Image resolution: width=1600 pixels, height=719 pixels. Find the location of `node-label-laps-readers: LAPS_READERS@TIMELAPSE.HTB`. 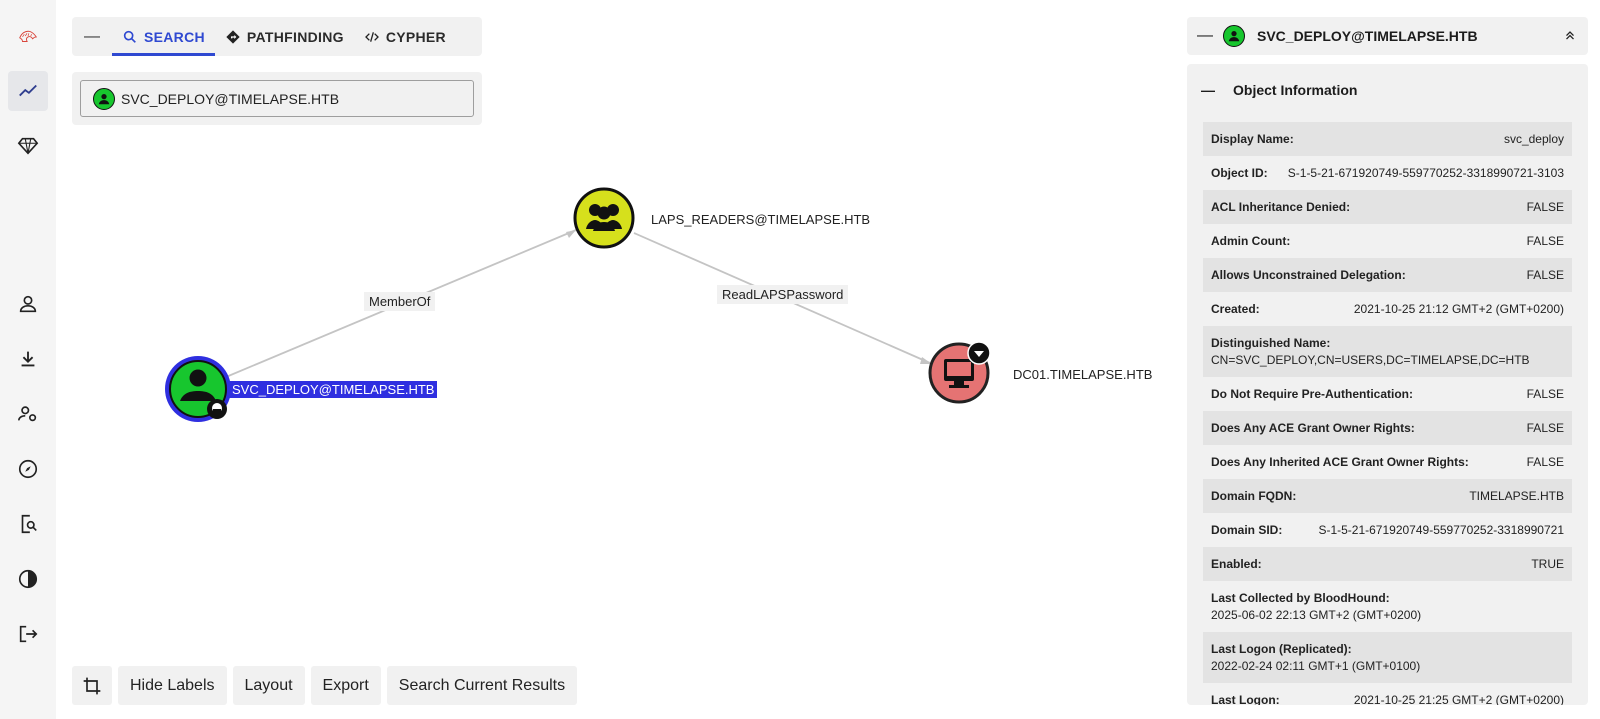

node-label-laps-readers: LAPS_READERS@TIMELAPSE.HTB is located at coordinates (760, 219).